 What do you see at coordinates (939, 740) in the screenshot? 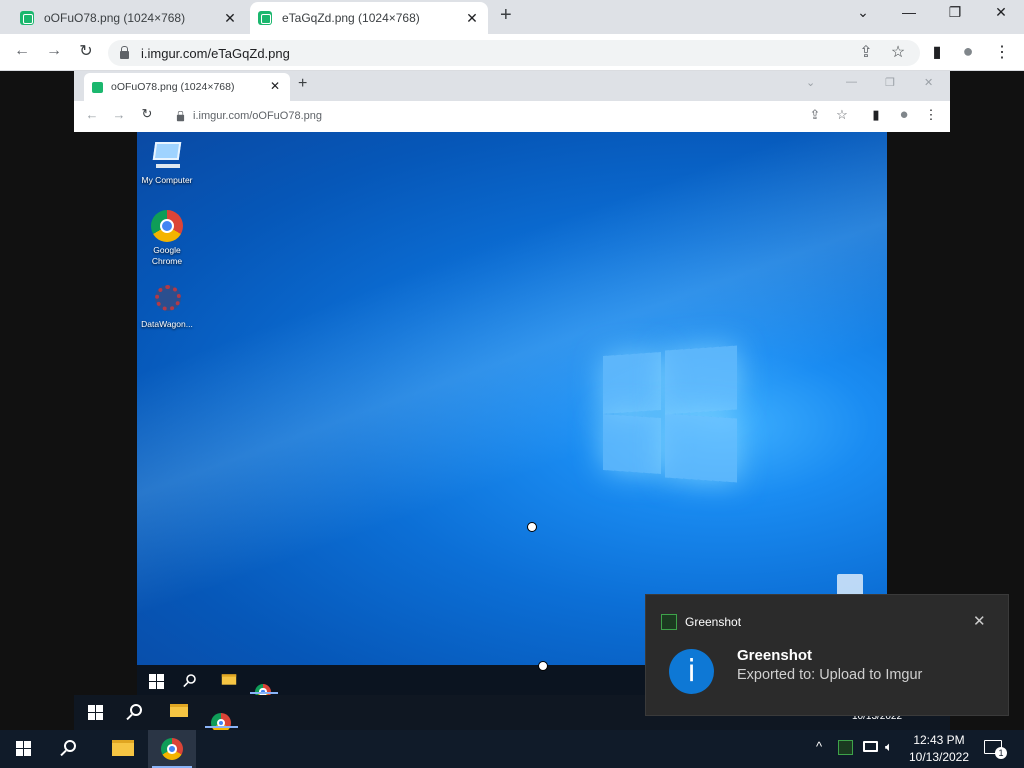
I see `clock-time: 12:43 PM` at bounding box center [939, 740].